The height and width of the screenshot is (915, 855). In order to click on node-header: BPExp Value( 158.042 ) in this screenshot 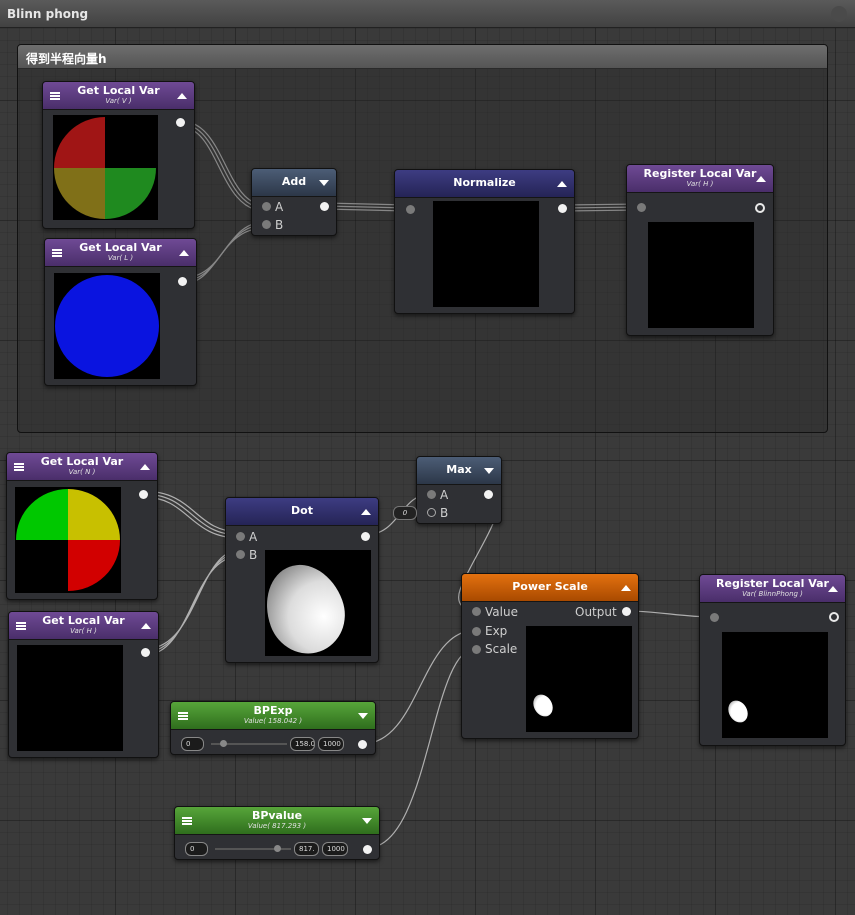, I will do `click(273, 716)`.